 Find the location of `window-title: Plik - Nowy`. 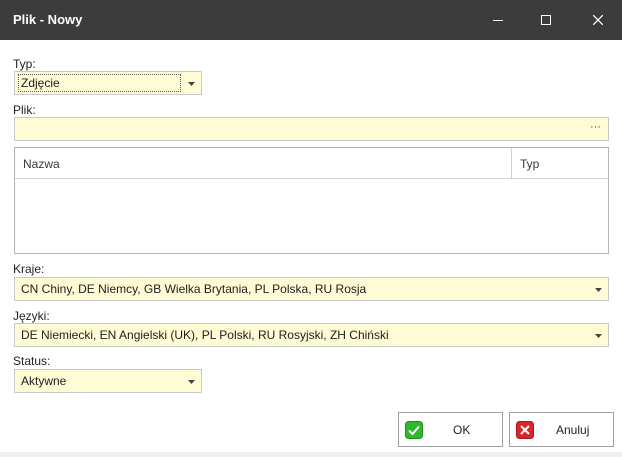

window-title: Plik - Nowy is located at coordinates (48, 19).